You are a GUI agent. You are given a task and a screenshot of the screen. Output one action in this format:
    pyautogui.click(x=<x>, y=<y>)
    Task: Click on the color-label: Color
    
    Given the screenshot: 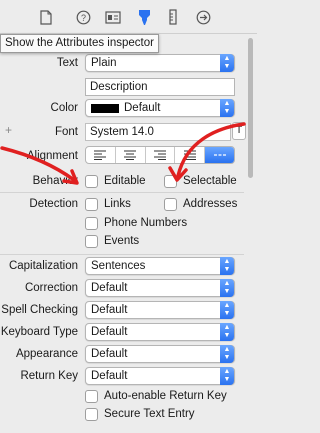 What is the action you would take?
    pyautogui.click(x=64, y=108)
    